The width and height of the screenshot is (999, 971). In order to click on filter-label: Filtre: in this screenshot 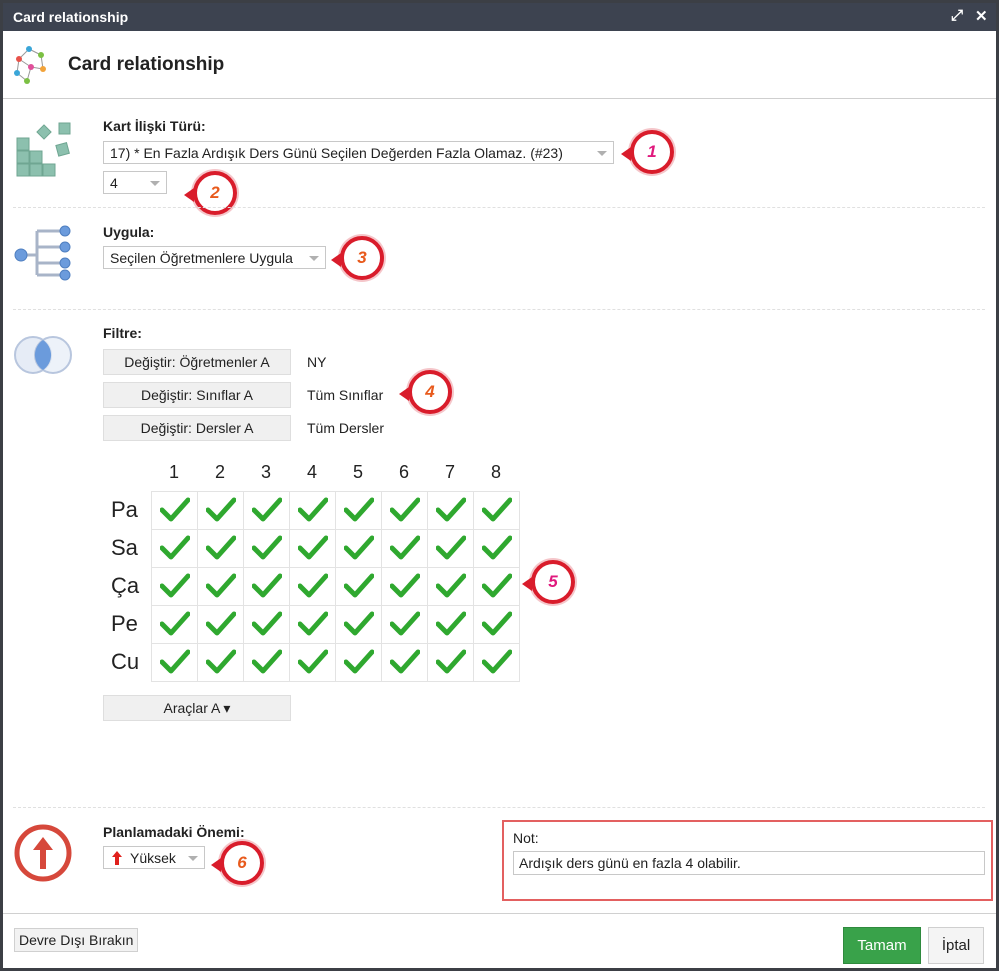, I will do `click(122, 333)`.